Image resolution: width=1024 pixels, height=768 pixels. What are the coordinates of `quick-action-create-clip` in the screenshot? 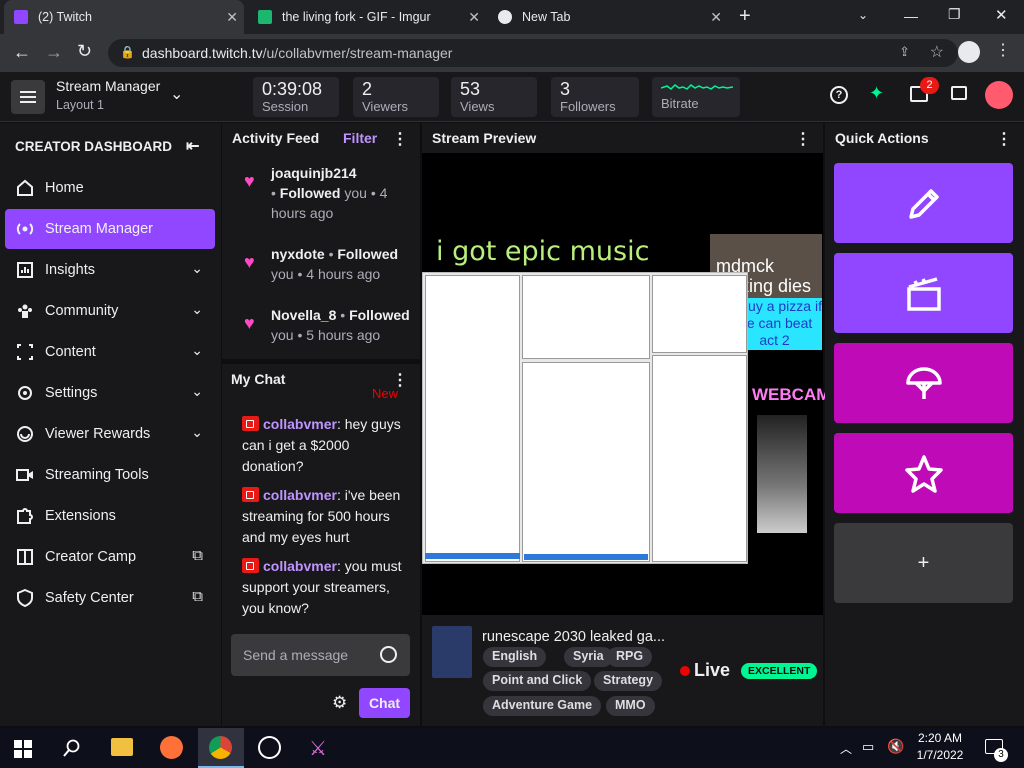 It's located at (923, 293).